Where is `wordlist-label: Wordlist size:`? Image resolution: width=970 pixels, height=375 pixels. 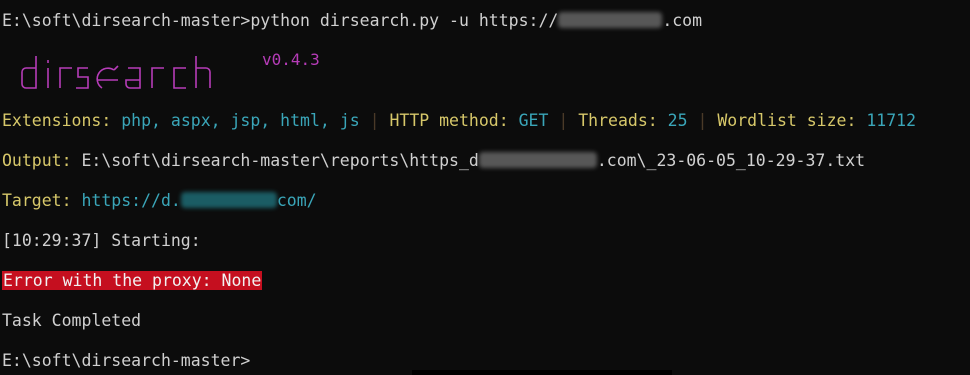
wordlist-label: Wordlist size: is located at coordinates (787, 120).